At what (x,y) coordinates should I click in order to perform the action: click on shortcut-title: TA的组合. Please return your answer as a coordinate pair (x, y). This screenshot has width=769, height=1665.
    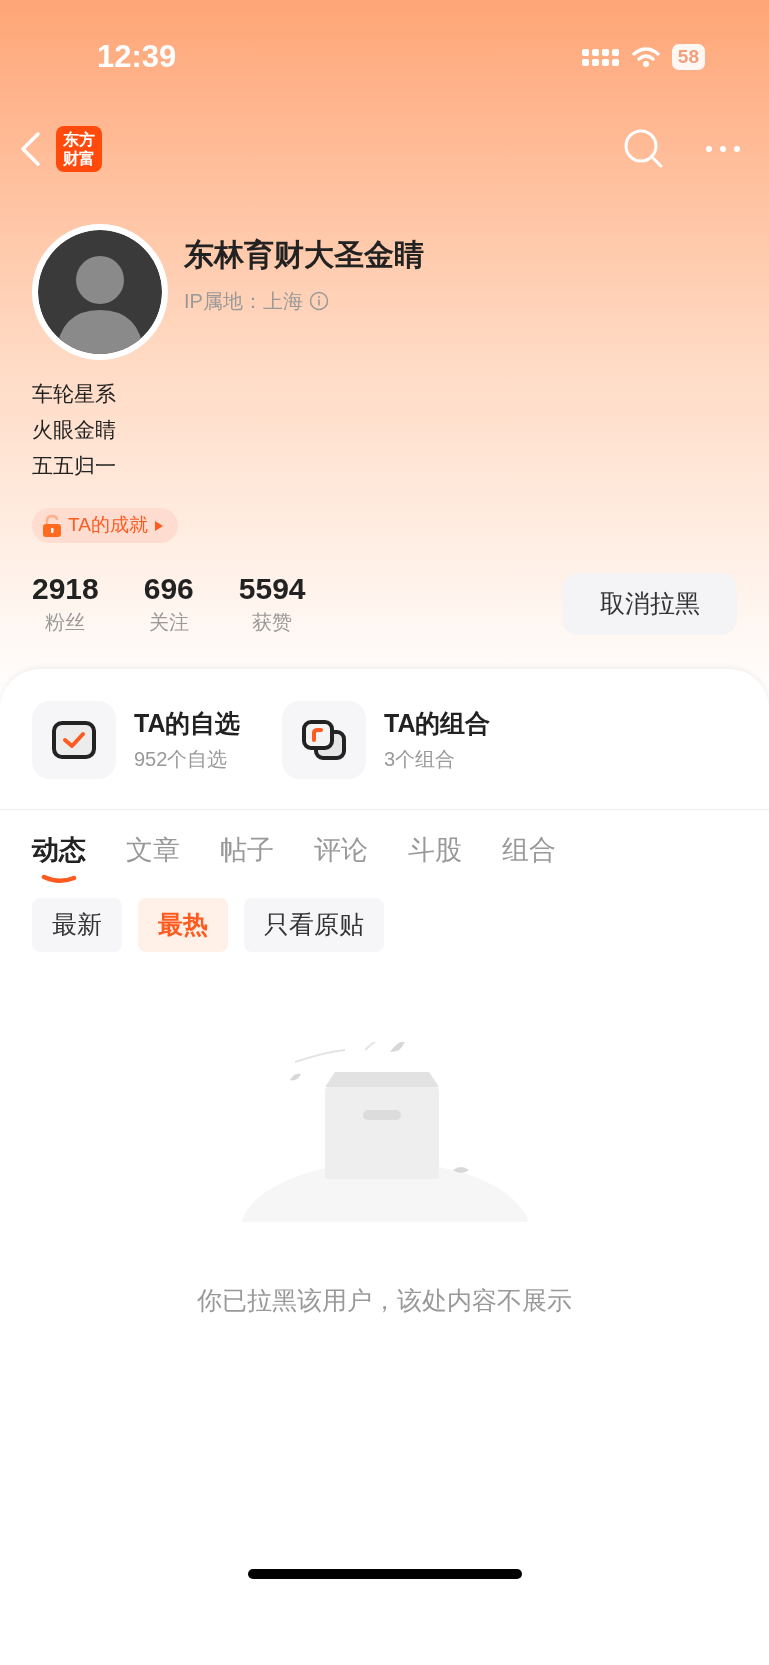
    Looking at the image, I should click on (437, 723).